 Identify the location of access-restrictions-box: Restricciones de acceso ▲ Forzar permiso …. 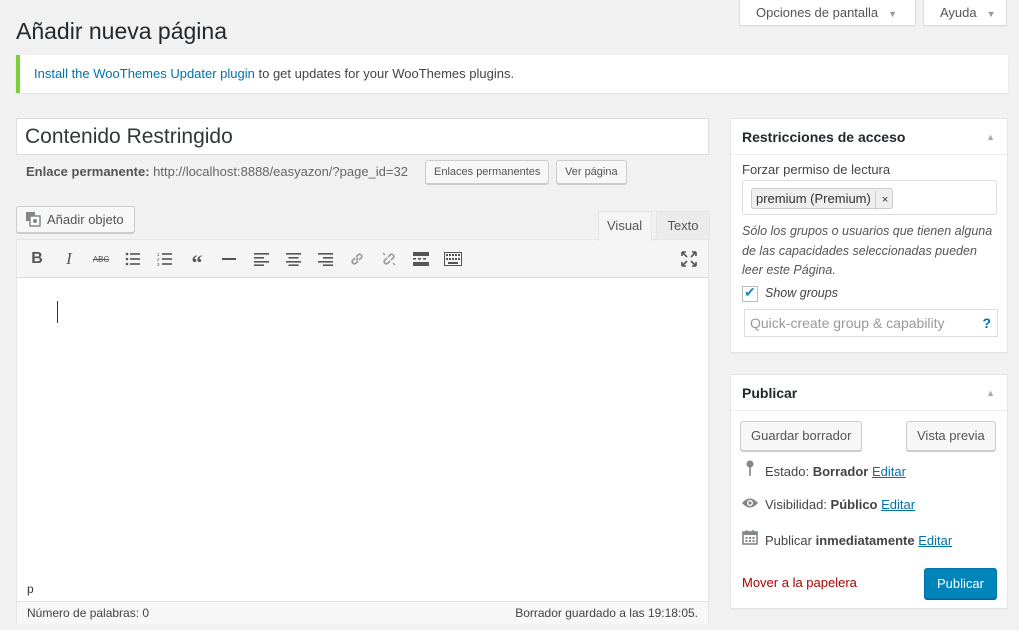
(869, 235).